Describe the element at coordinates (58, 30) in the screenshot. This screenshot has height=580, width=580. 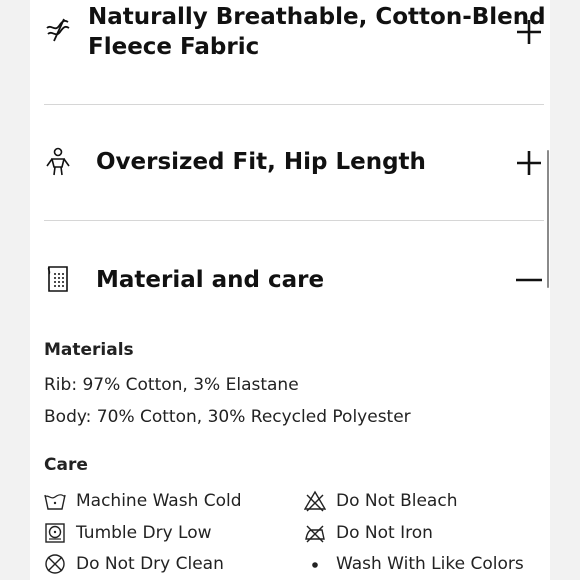
I see `breathable-fabric-icon` at that location.